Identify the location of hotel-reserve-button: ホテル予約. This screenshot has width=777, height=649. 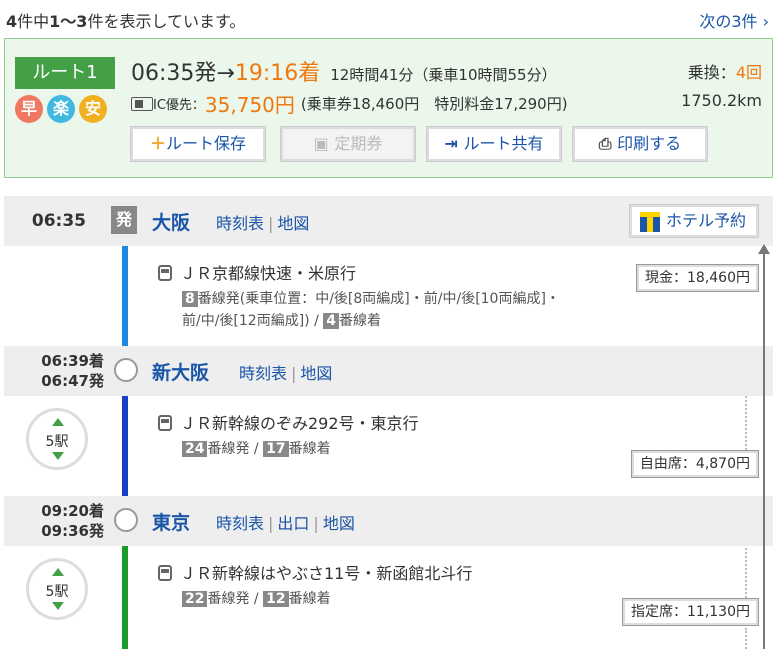
(694, 221).